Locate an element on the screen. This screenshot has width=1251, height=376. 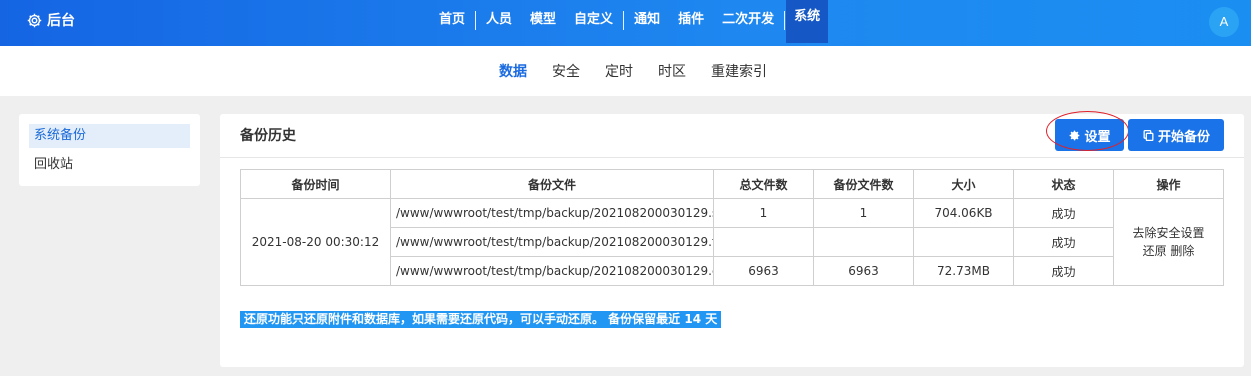
restore-link: 还原 is located at coordinates (1155, 251).